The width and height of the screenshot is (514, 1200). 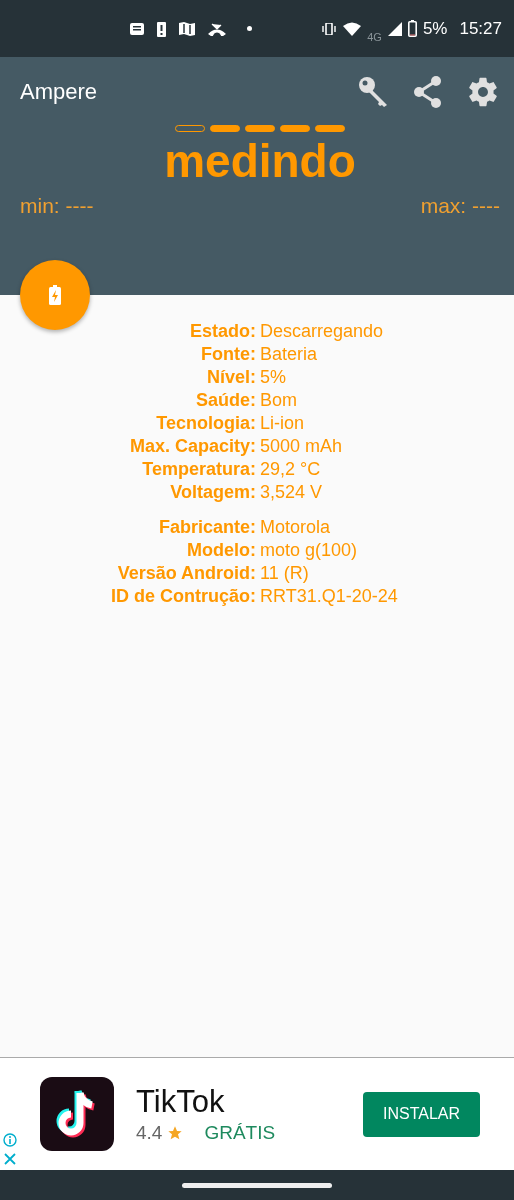 What do you see at coordinates (480, 28) in the screenshot?
I see `clock: 15:27` at bounding box center [480, 28].